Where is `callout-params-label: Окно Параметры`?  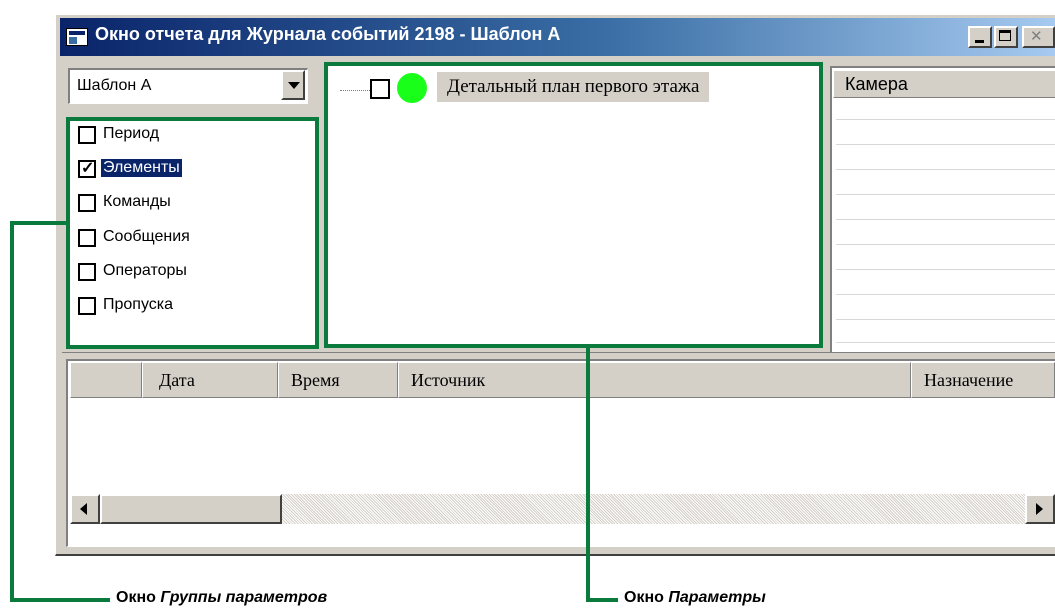 callout-params-label: Окно Параметры is located at coordinates (695, 598).